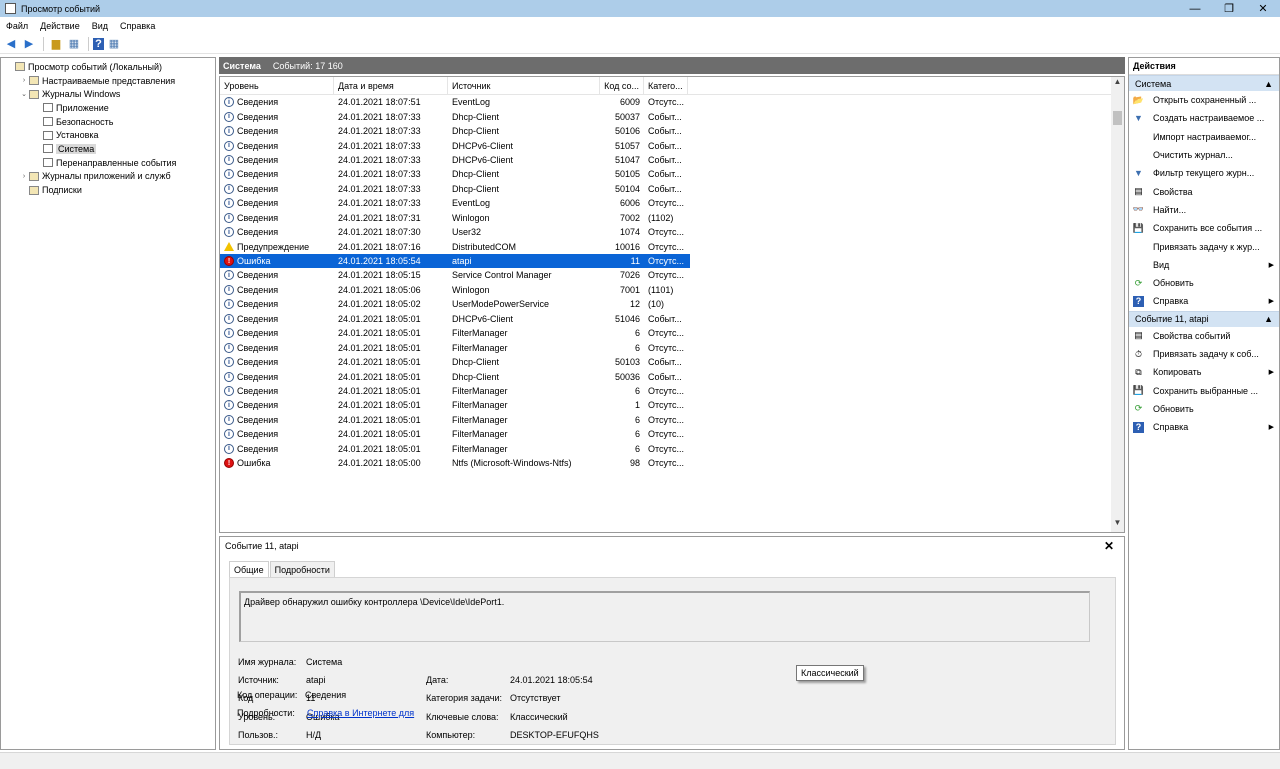 This screenshot has width=1280, height=769. What do you see at coordinates (60, 26) in the screenshot?
I see `menu-action: Действие` at bounding box center [60, 26].